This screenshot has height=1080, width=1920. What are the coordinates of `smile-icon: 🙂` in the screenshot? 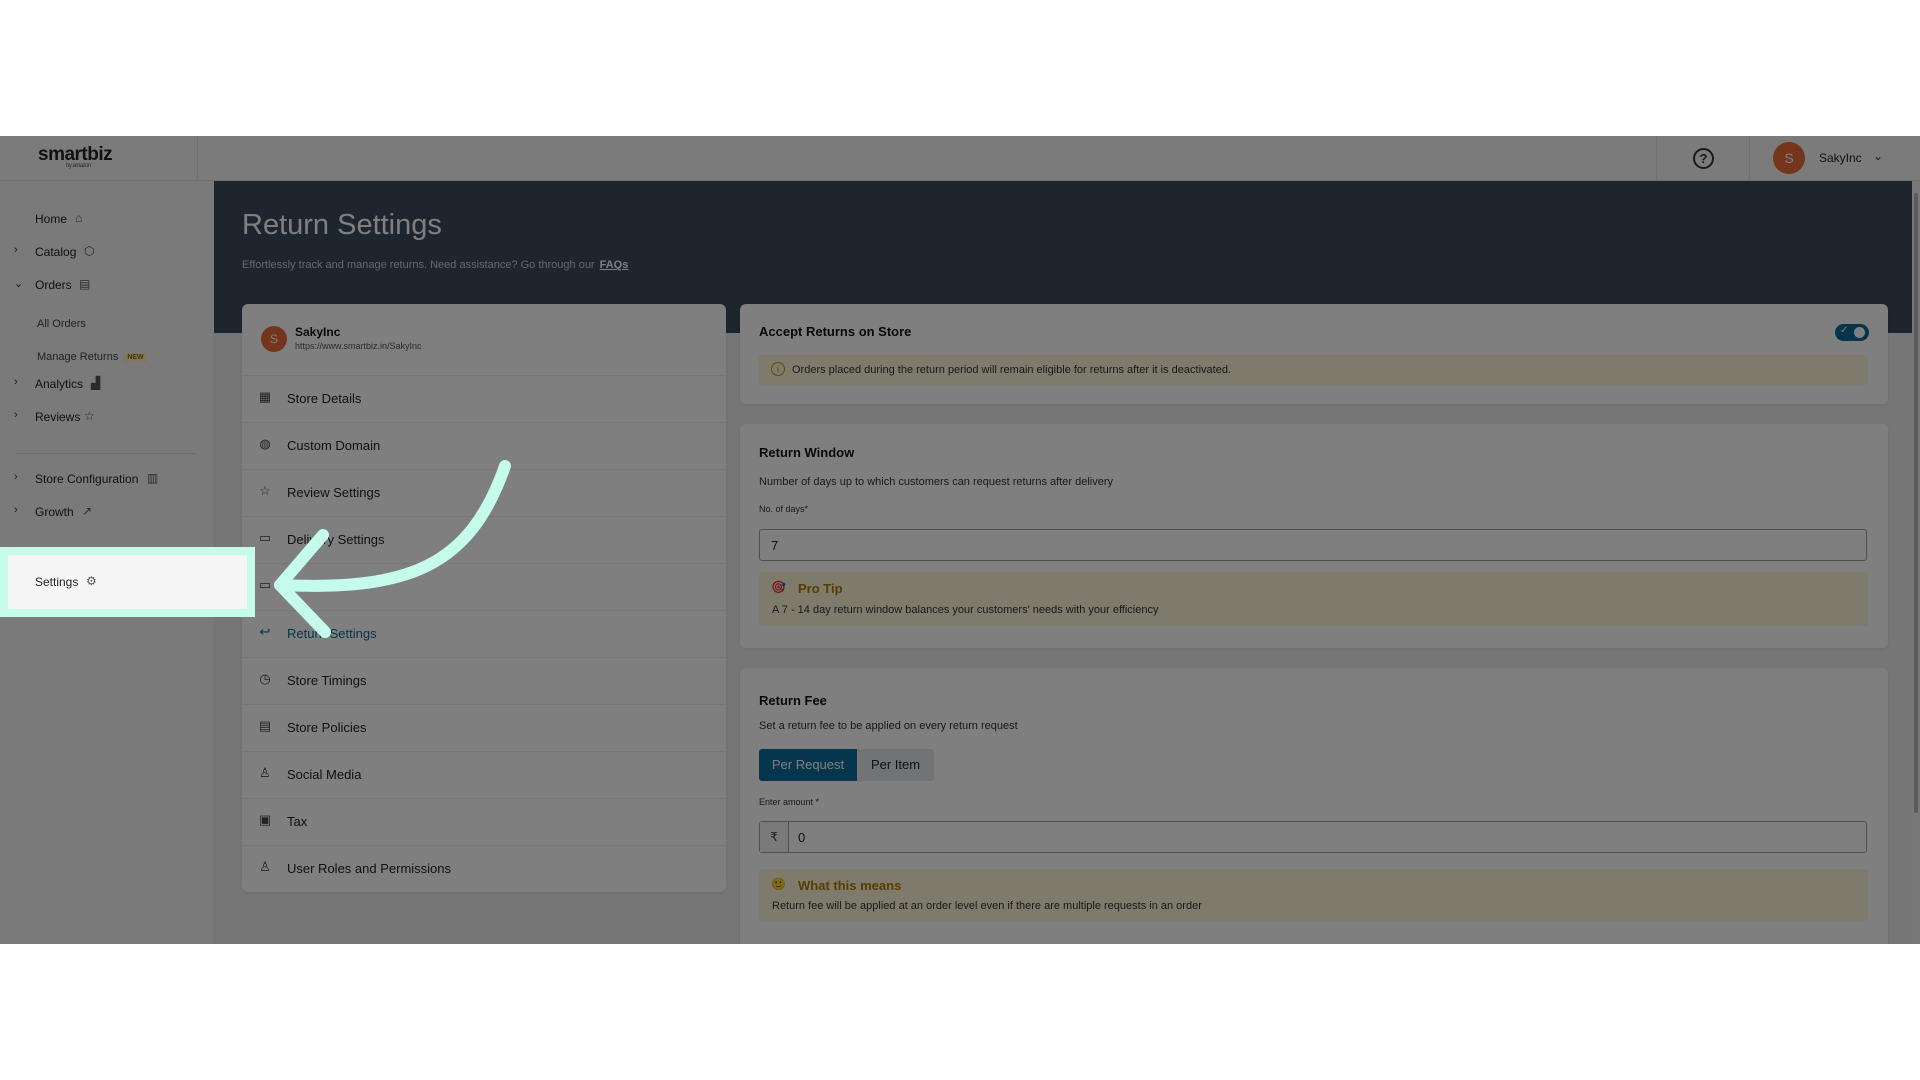 It's located at (778, 884).